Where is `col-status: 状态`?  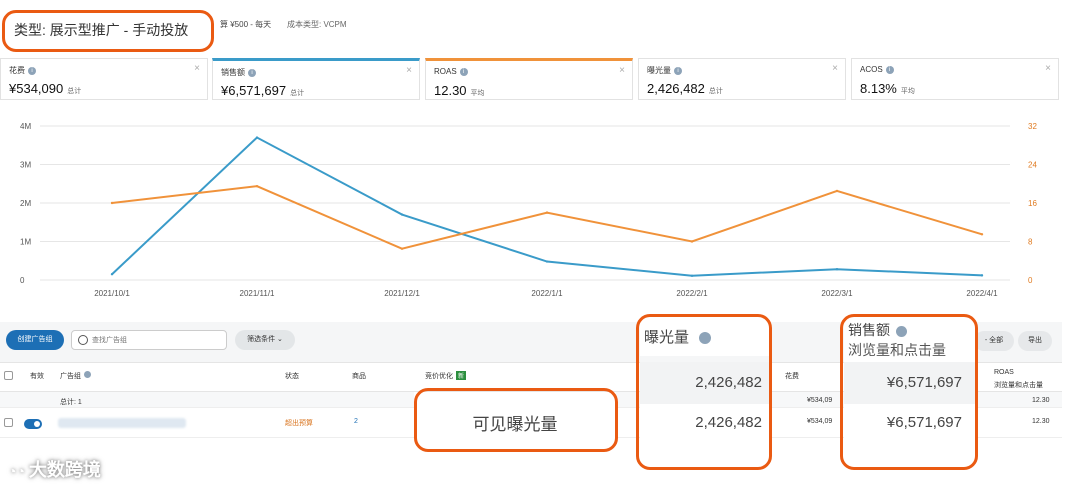 col-status: 状态 is located at coordinates (292, 376).